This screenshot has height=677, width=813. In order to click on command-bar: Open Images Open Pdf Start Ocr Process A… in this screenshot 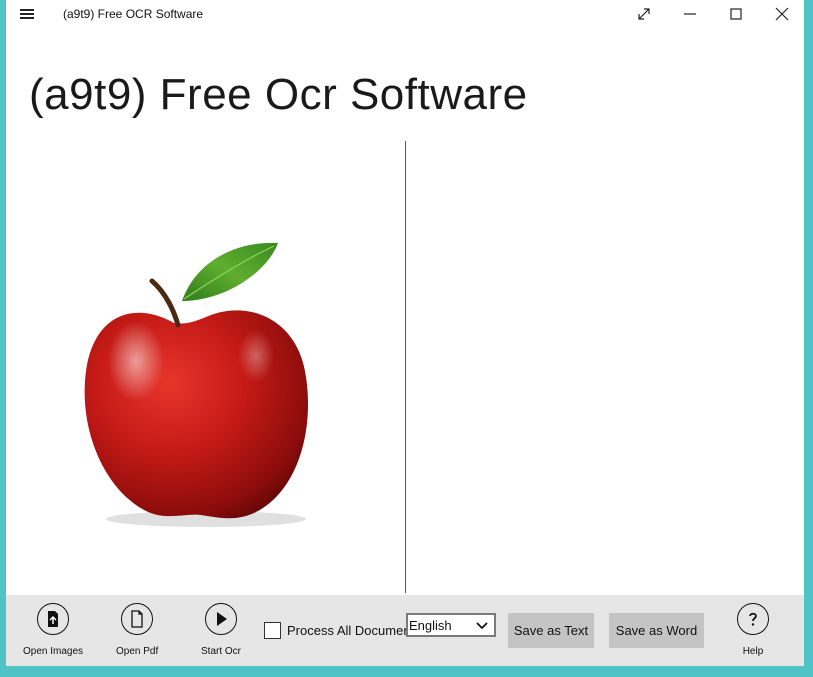, I will do `click(405, 630)`.